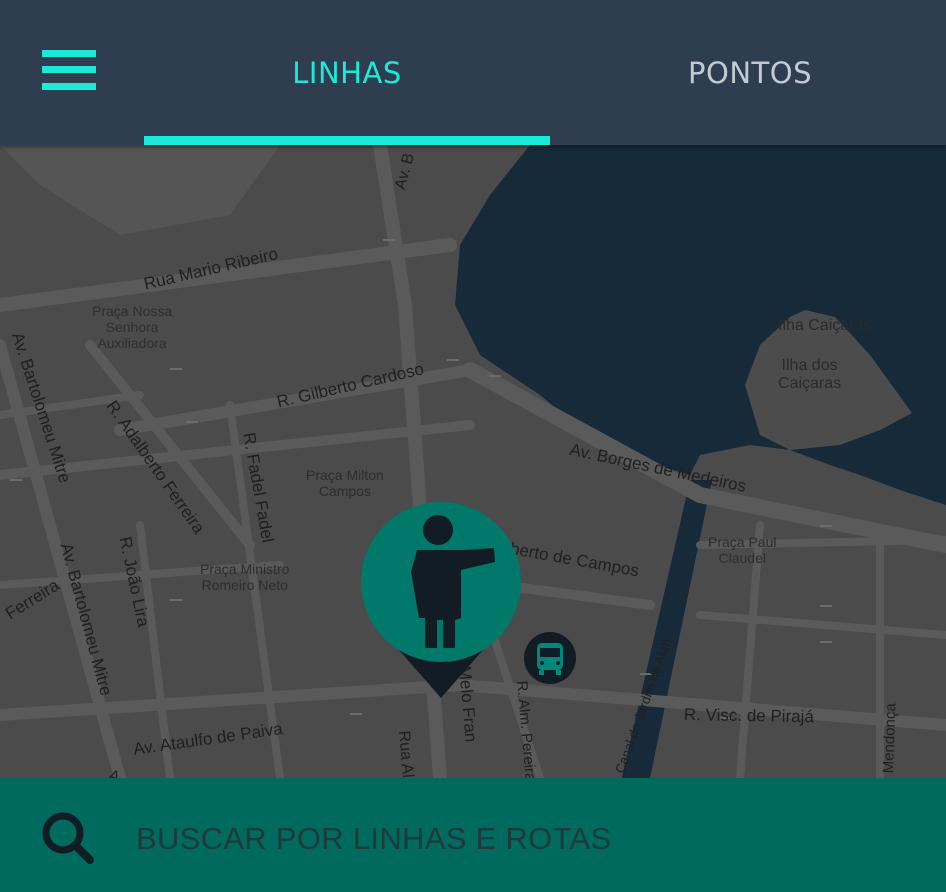  What do you see at coordinates (810, 374) in the screenshot?
I see `island-label: Ilha dos Caiçaras` at bounding box center [810, 374].